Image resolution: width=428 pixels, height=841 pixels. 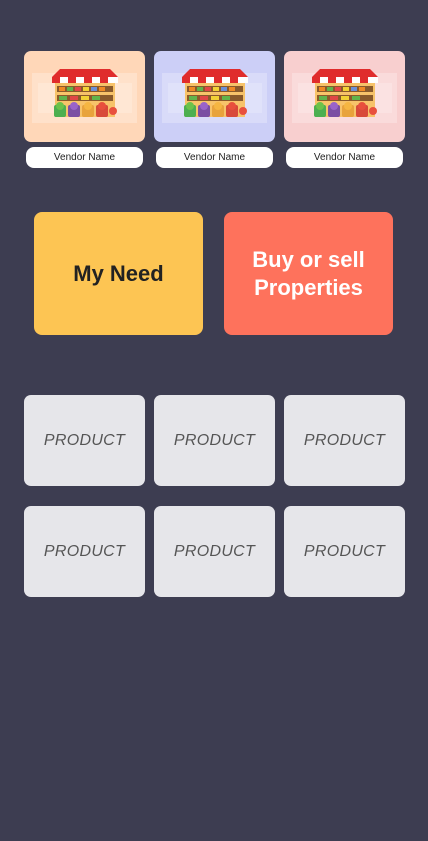 I want to click on buy-sell-properties-button: Buy or sell Properties, so click(x=308, y=273).